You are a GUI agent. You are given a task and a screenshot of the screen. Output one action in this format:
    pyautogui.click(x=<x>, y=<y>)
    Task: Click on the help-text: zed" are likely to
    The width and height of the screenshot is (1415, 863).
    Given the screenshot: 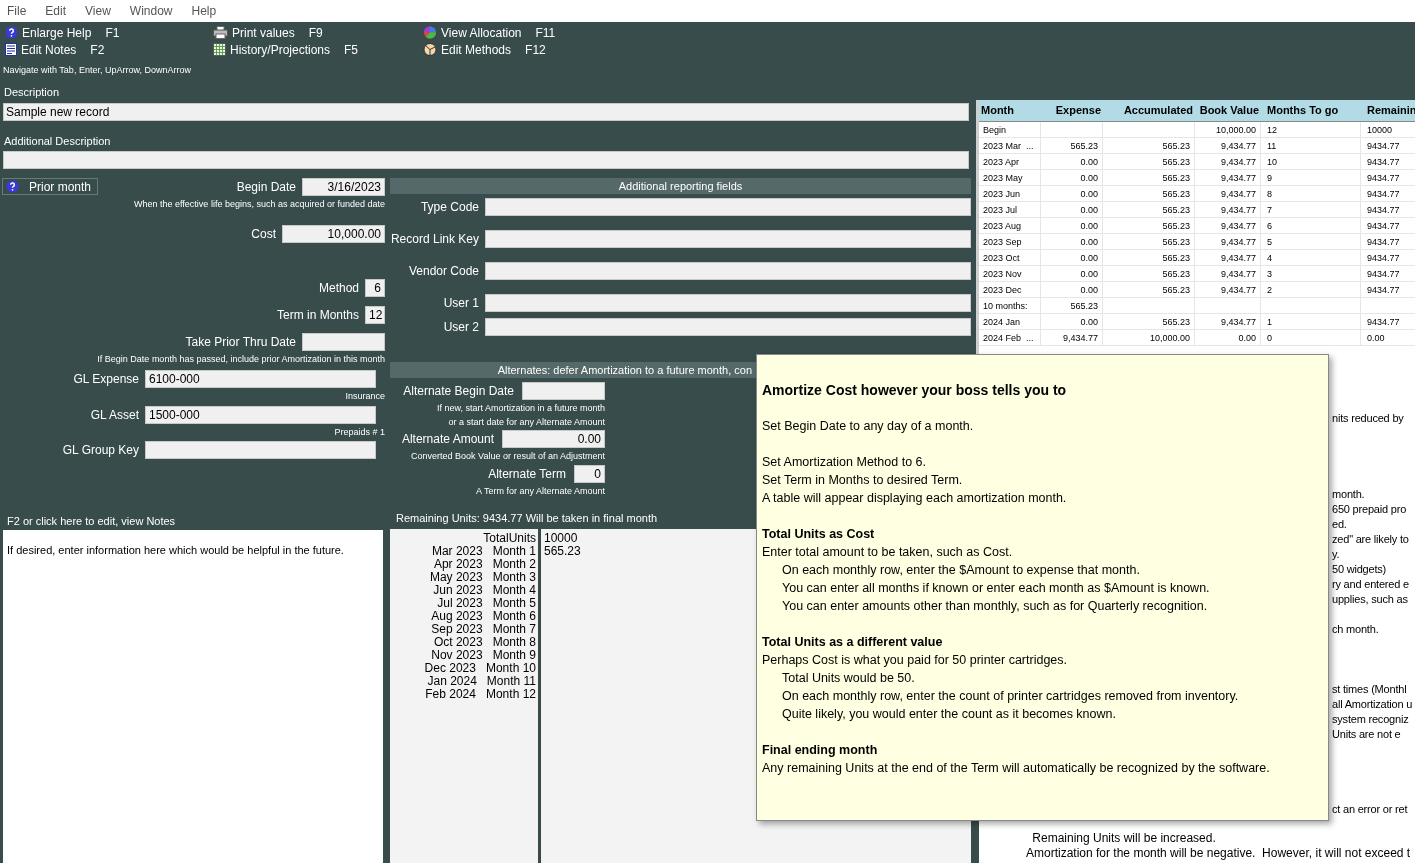 What is the action you would take?
    pyautogui.click(x=1371, y=539)
    